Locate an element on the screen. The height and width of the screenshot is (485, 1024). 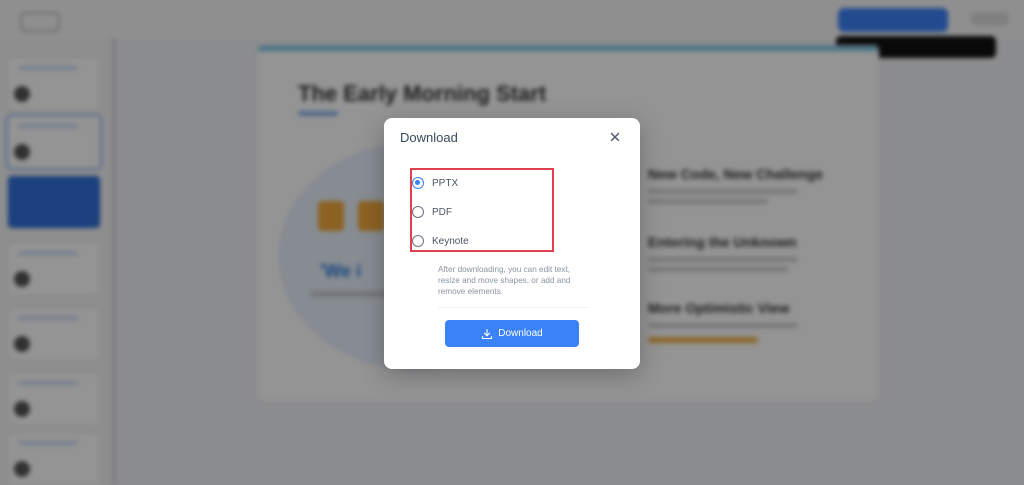
format-option-label: Keynote is located at coordinates (450, 241).